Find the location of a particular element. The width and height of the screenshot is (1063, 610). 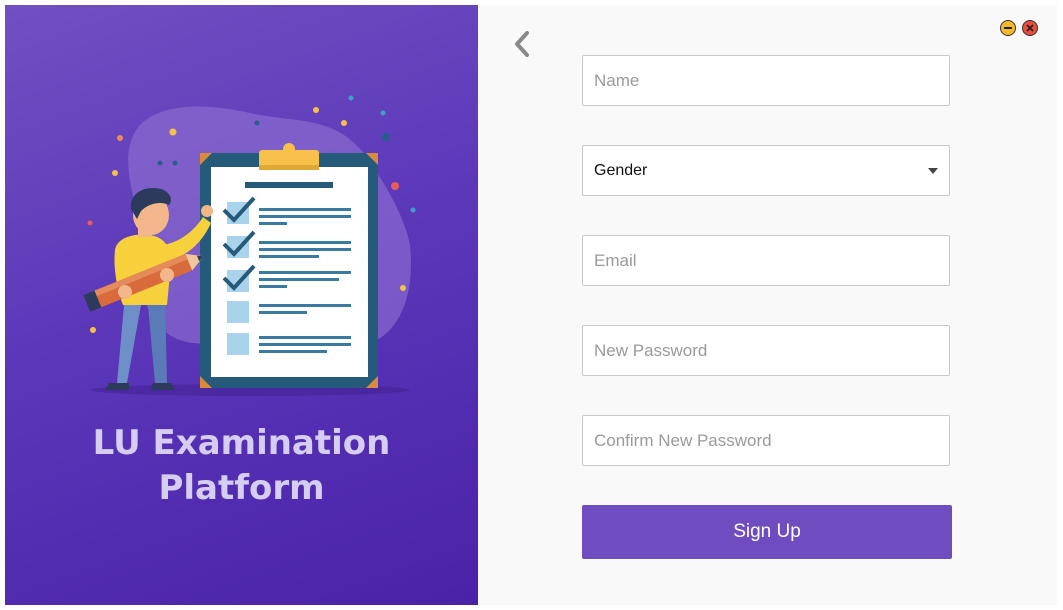

gender-select-value: Gender is located at coordinates (621, 170).